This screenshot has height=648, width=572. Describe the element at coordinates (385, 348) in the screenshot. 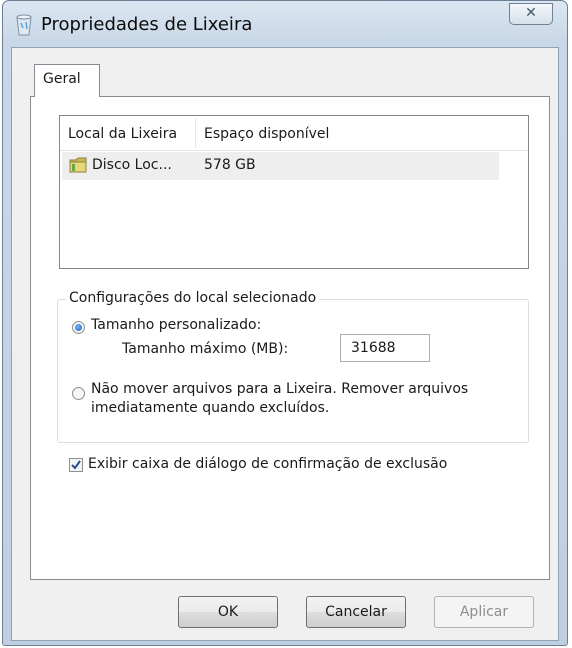

I see `max-size-input: 31688` at that location.